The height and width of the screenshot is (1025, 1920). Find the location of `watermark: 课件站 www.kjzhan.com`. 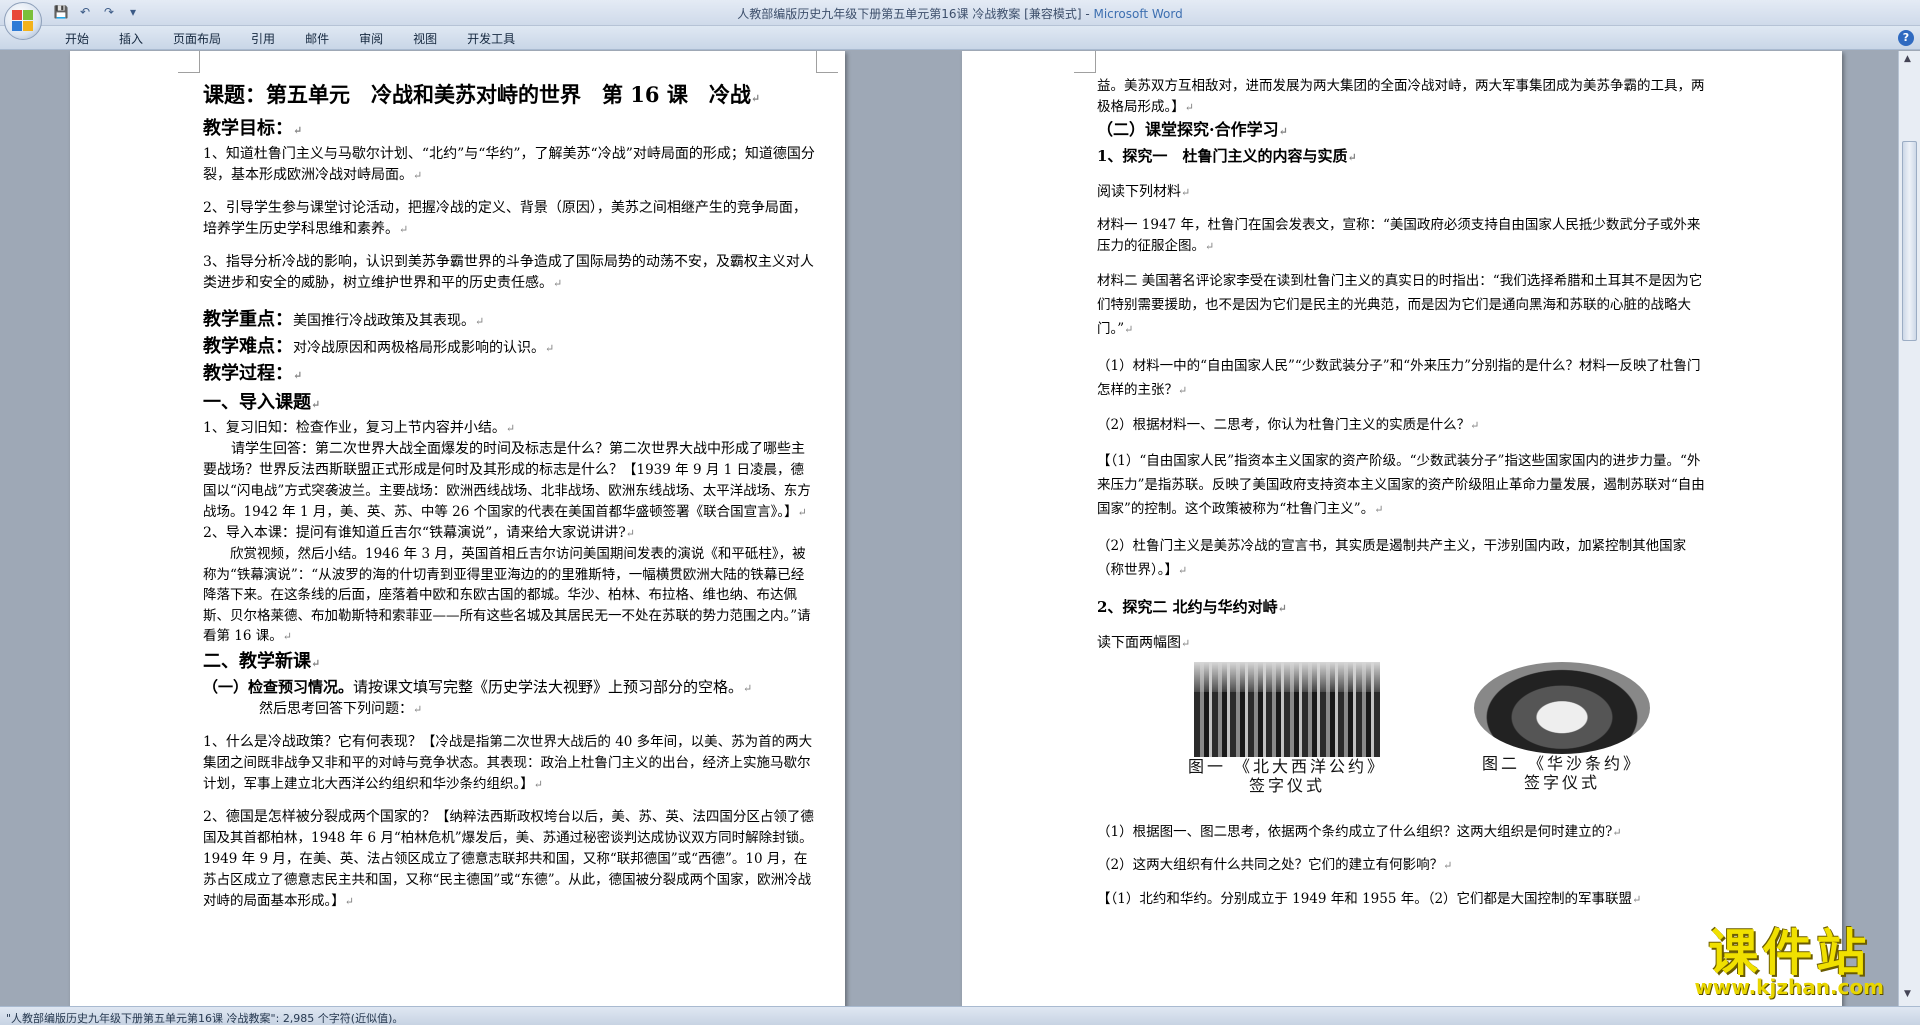

watermark: 课件站 www.kjzhan.com is located at coordinates (1789, 962).